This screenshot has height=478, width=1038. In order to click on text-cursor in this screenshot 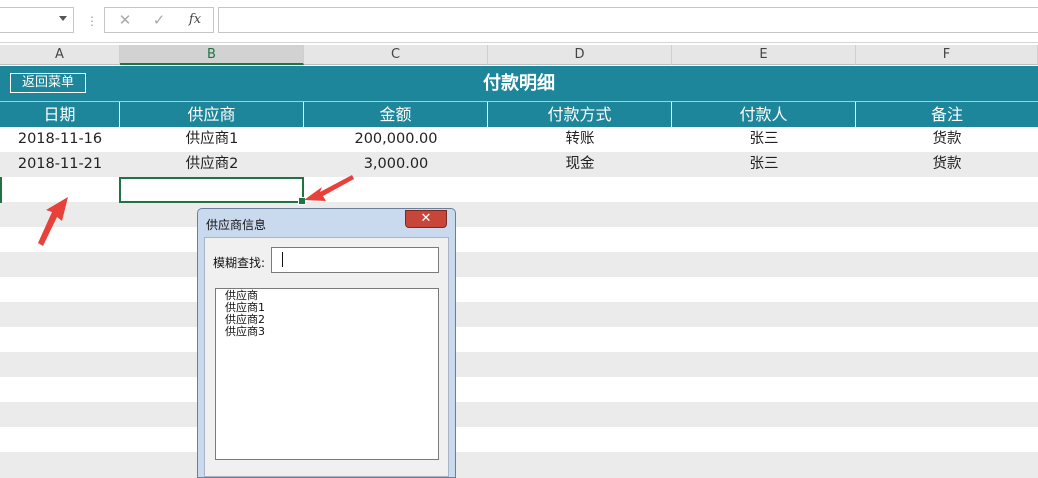, I will do `click(282, 259)`.